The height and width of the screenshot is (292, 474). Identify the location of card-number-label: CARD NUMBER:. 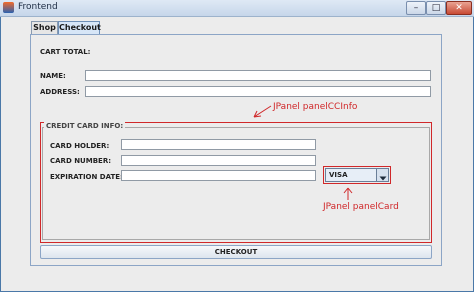
(81, 161).